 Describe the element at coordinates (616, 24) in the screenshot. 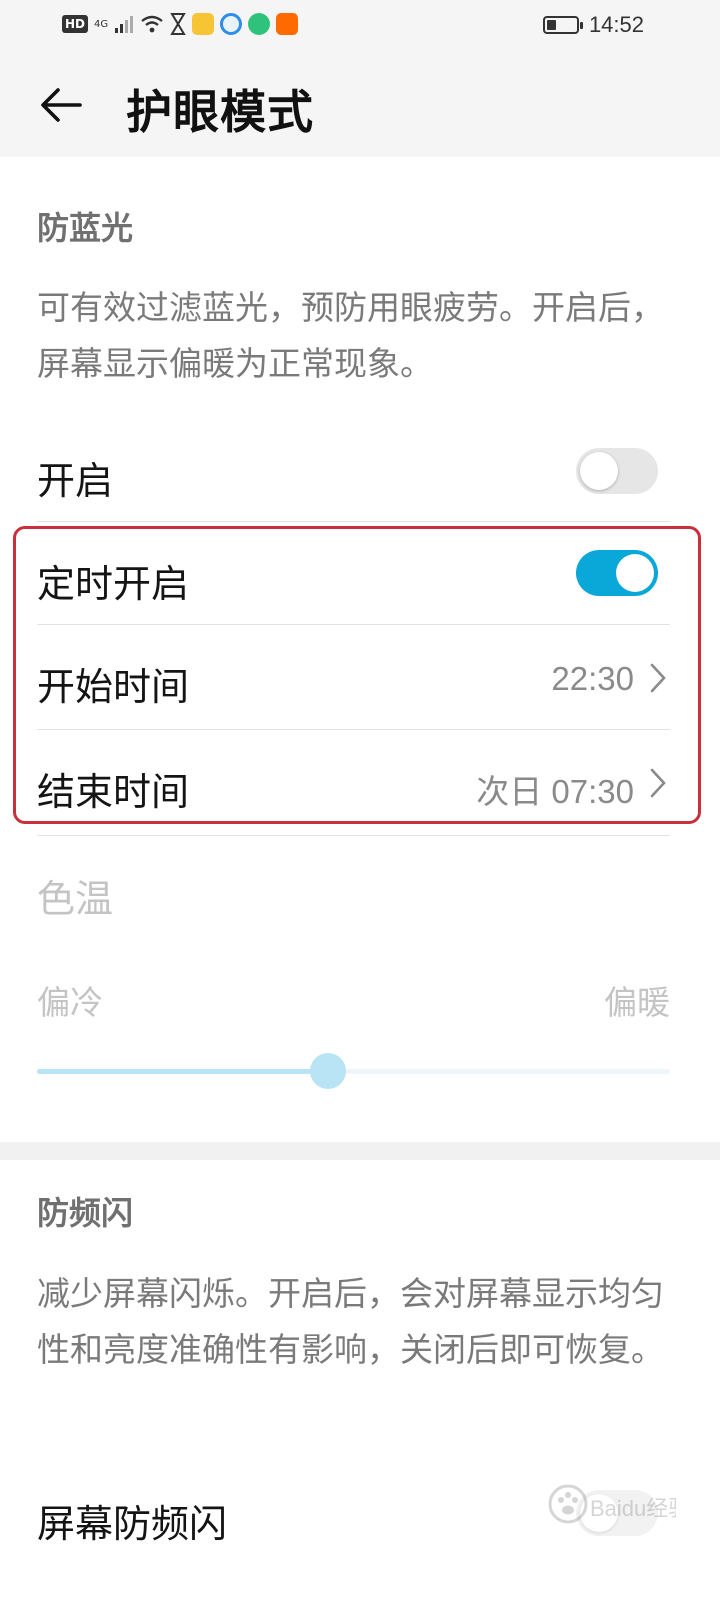

I see `status-time: 14:52` at that location.